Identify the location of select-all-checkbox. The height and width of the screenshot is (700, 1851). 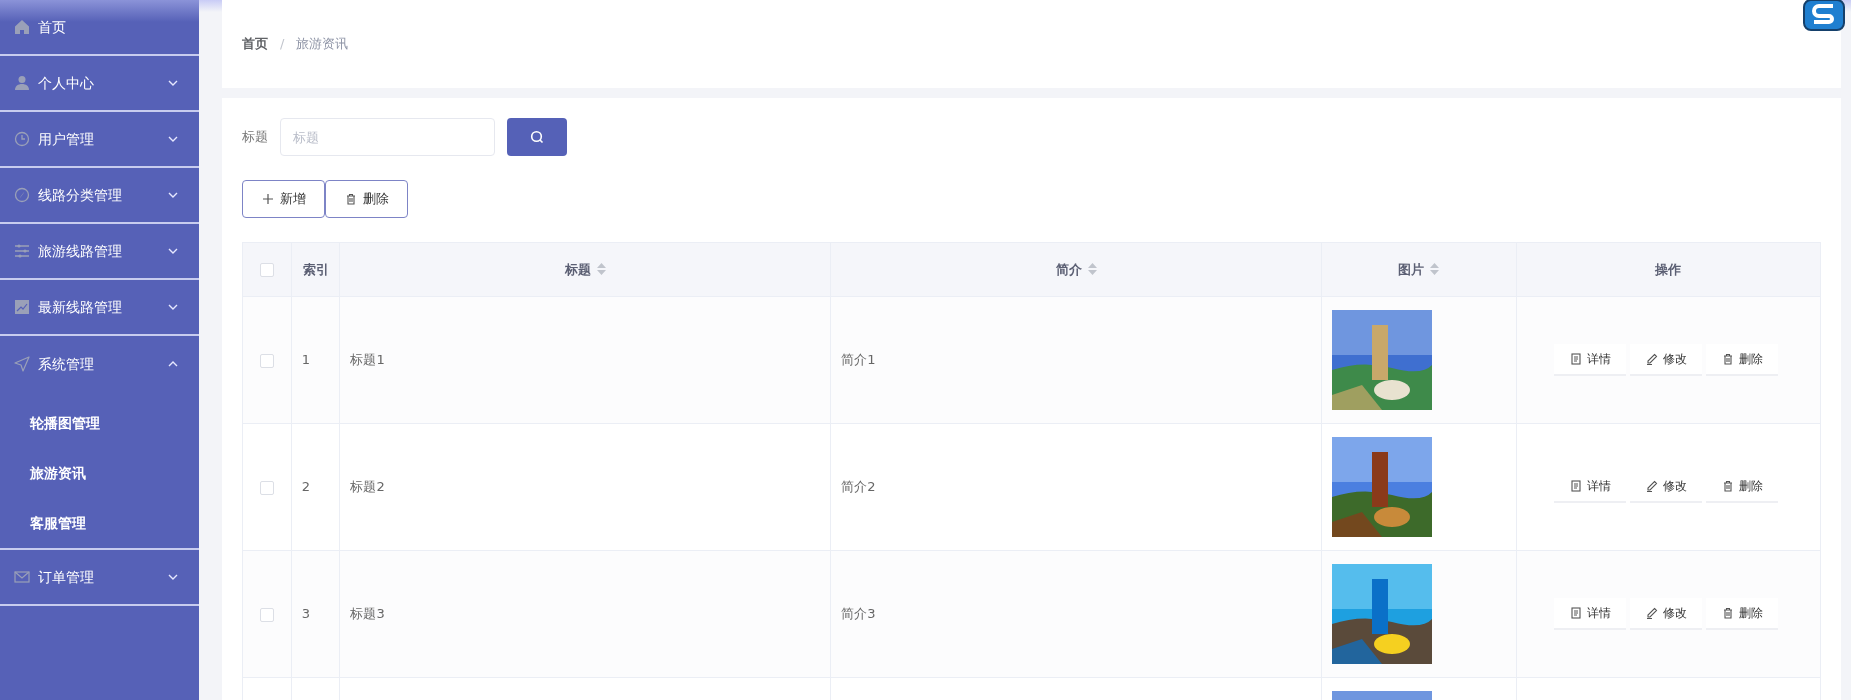
(266, 270).